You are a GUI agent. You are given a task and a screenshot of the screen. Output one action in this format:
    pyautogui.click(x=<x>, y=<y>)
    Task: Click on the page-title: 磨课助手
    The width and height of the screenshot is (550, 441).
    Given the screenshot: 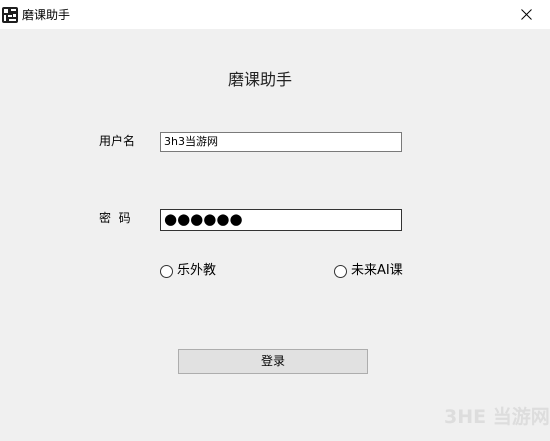 What is the action you would take?
    pyautogui.click(x=259, y=79)
    